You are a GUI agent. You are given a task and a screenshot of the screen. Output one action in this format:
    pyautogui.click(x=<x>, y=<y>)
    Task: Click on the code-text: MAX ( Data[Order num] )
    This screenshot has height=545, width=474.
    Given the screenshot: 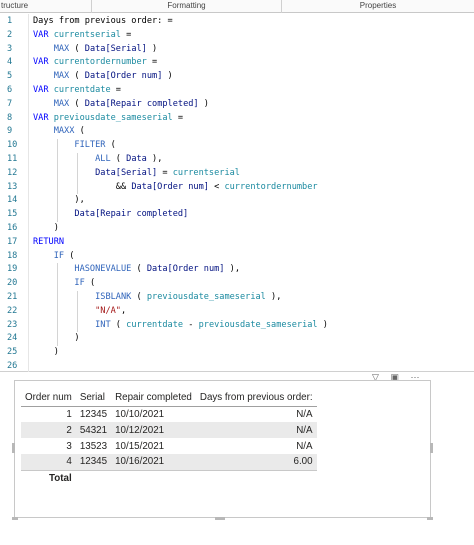 What is the action you would take?
    pyautogui.click(x=113, y=76)
    